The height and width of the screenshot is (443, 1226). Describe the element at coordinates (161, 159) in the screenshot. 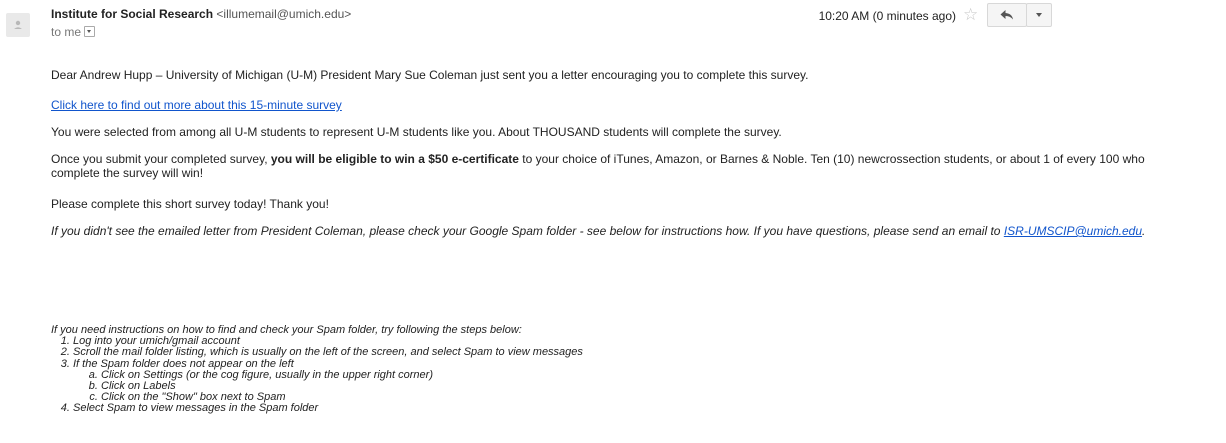

I see `incentive-text: Once you submit your completed survey,` at that location.